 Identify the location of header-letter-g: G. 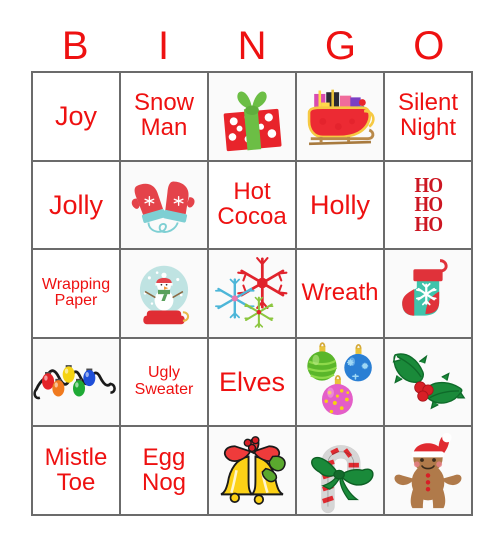
(340, 46).